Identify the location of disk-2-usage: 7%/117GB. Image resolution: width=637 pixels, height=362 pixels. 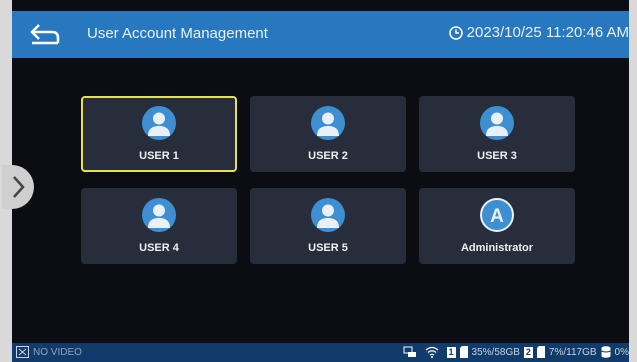
(572, 352).